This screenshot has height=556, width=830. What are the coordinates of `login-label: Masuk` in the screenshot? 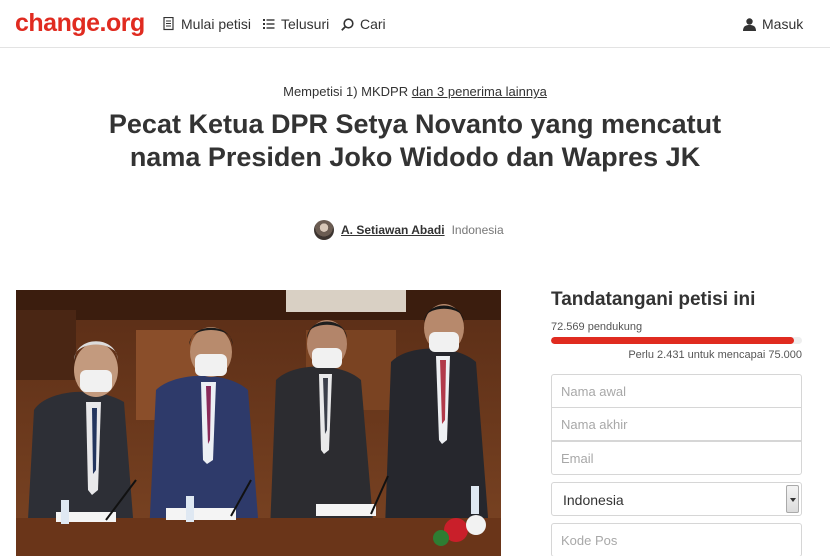 It's located at (783, 24).